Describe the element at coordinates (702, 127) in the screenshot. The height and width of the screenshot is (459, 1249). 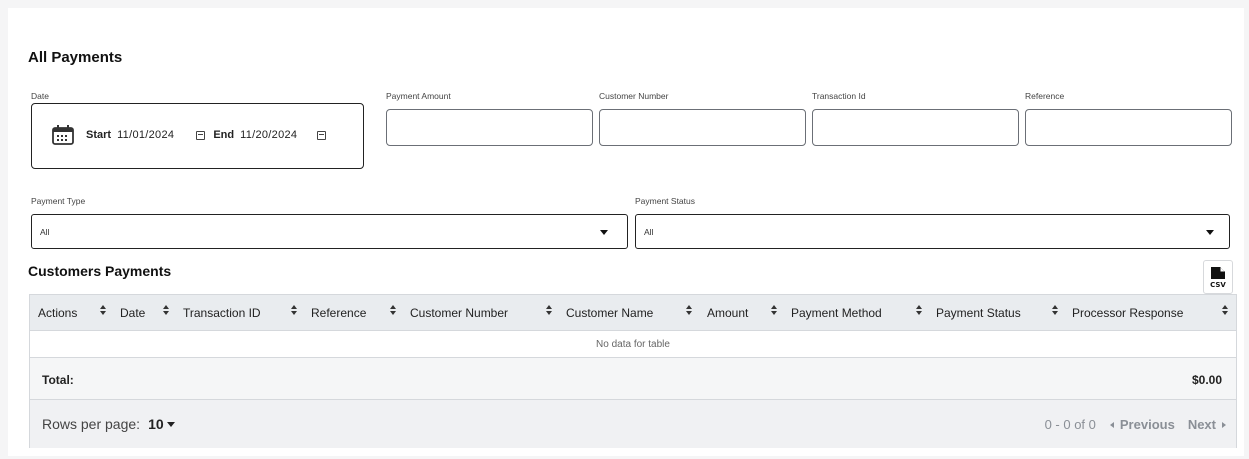
I see `customer-number-input` at that location.